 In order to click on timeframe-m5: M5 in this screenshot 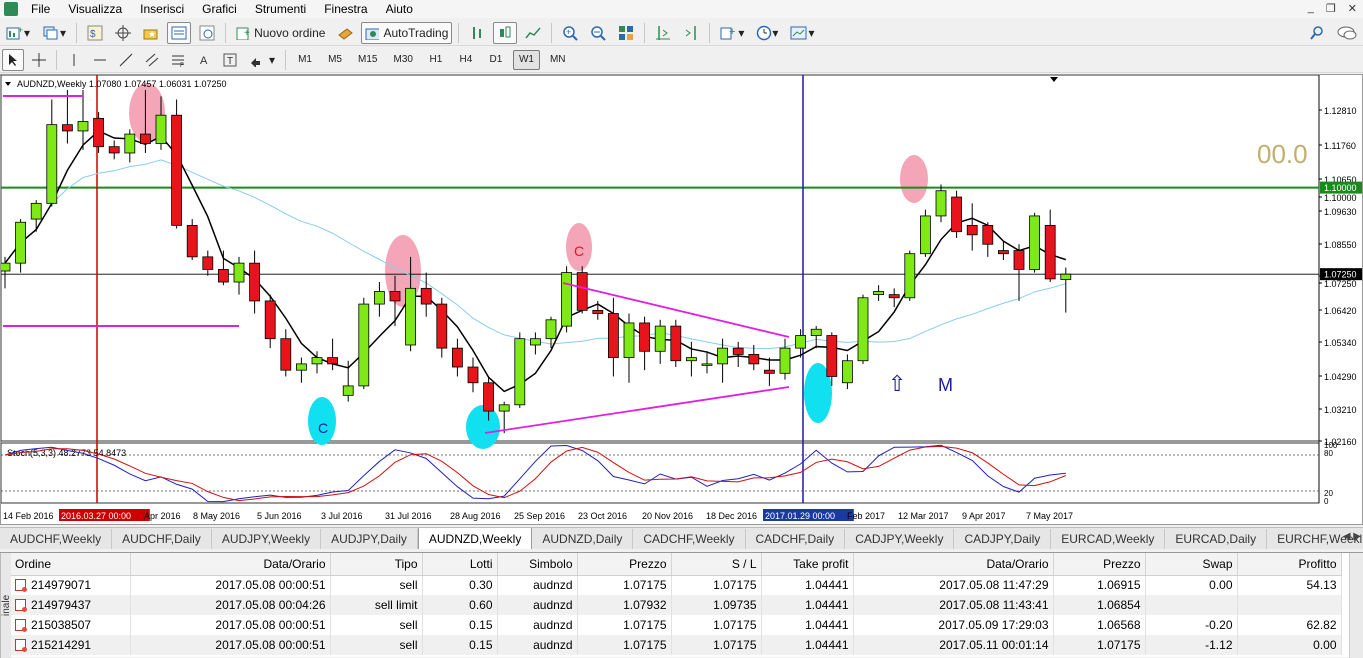, I will do `click(335, 60)`.